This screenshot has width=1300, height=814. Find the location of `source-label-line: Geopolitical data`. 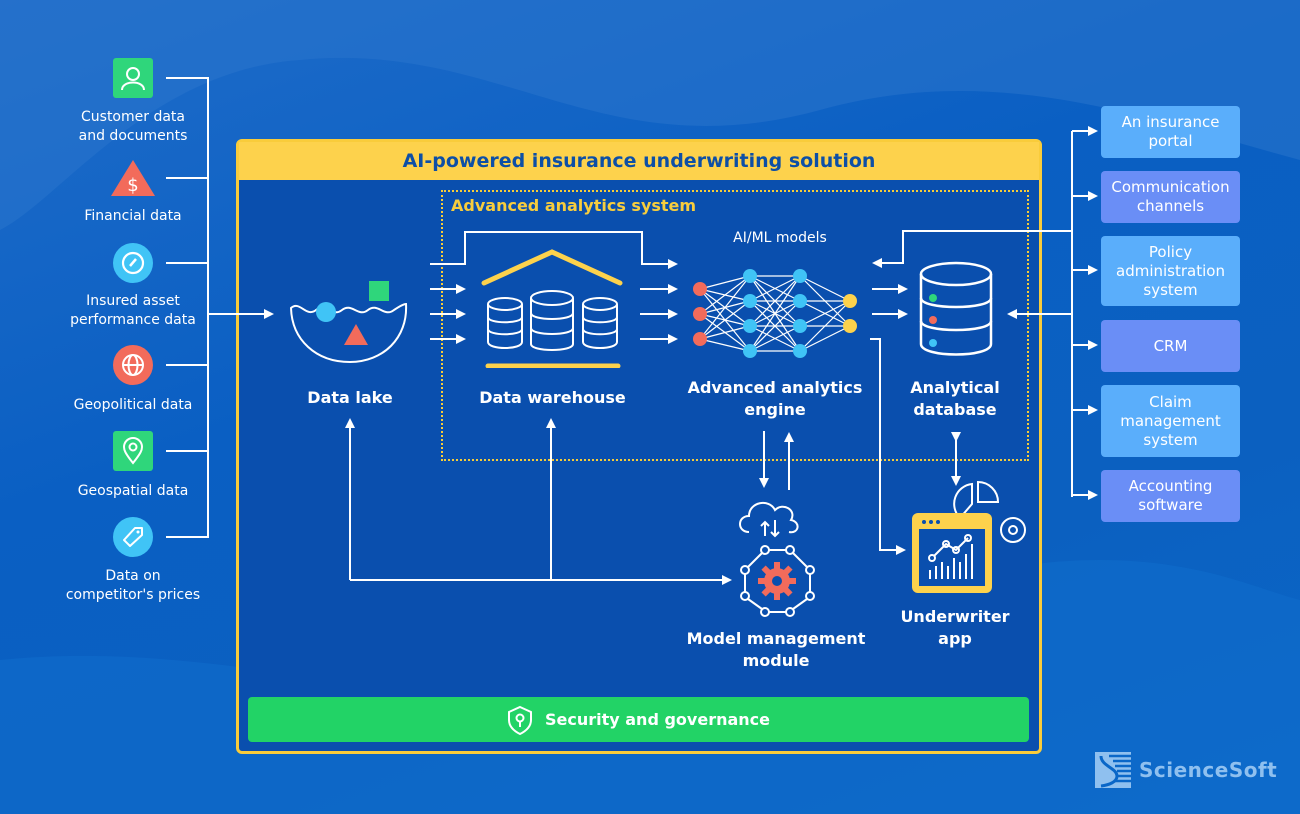

source-label-line: Geopolitical data is located at coordinates (133, 405).